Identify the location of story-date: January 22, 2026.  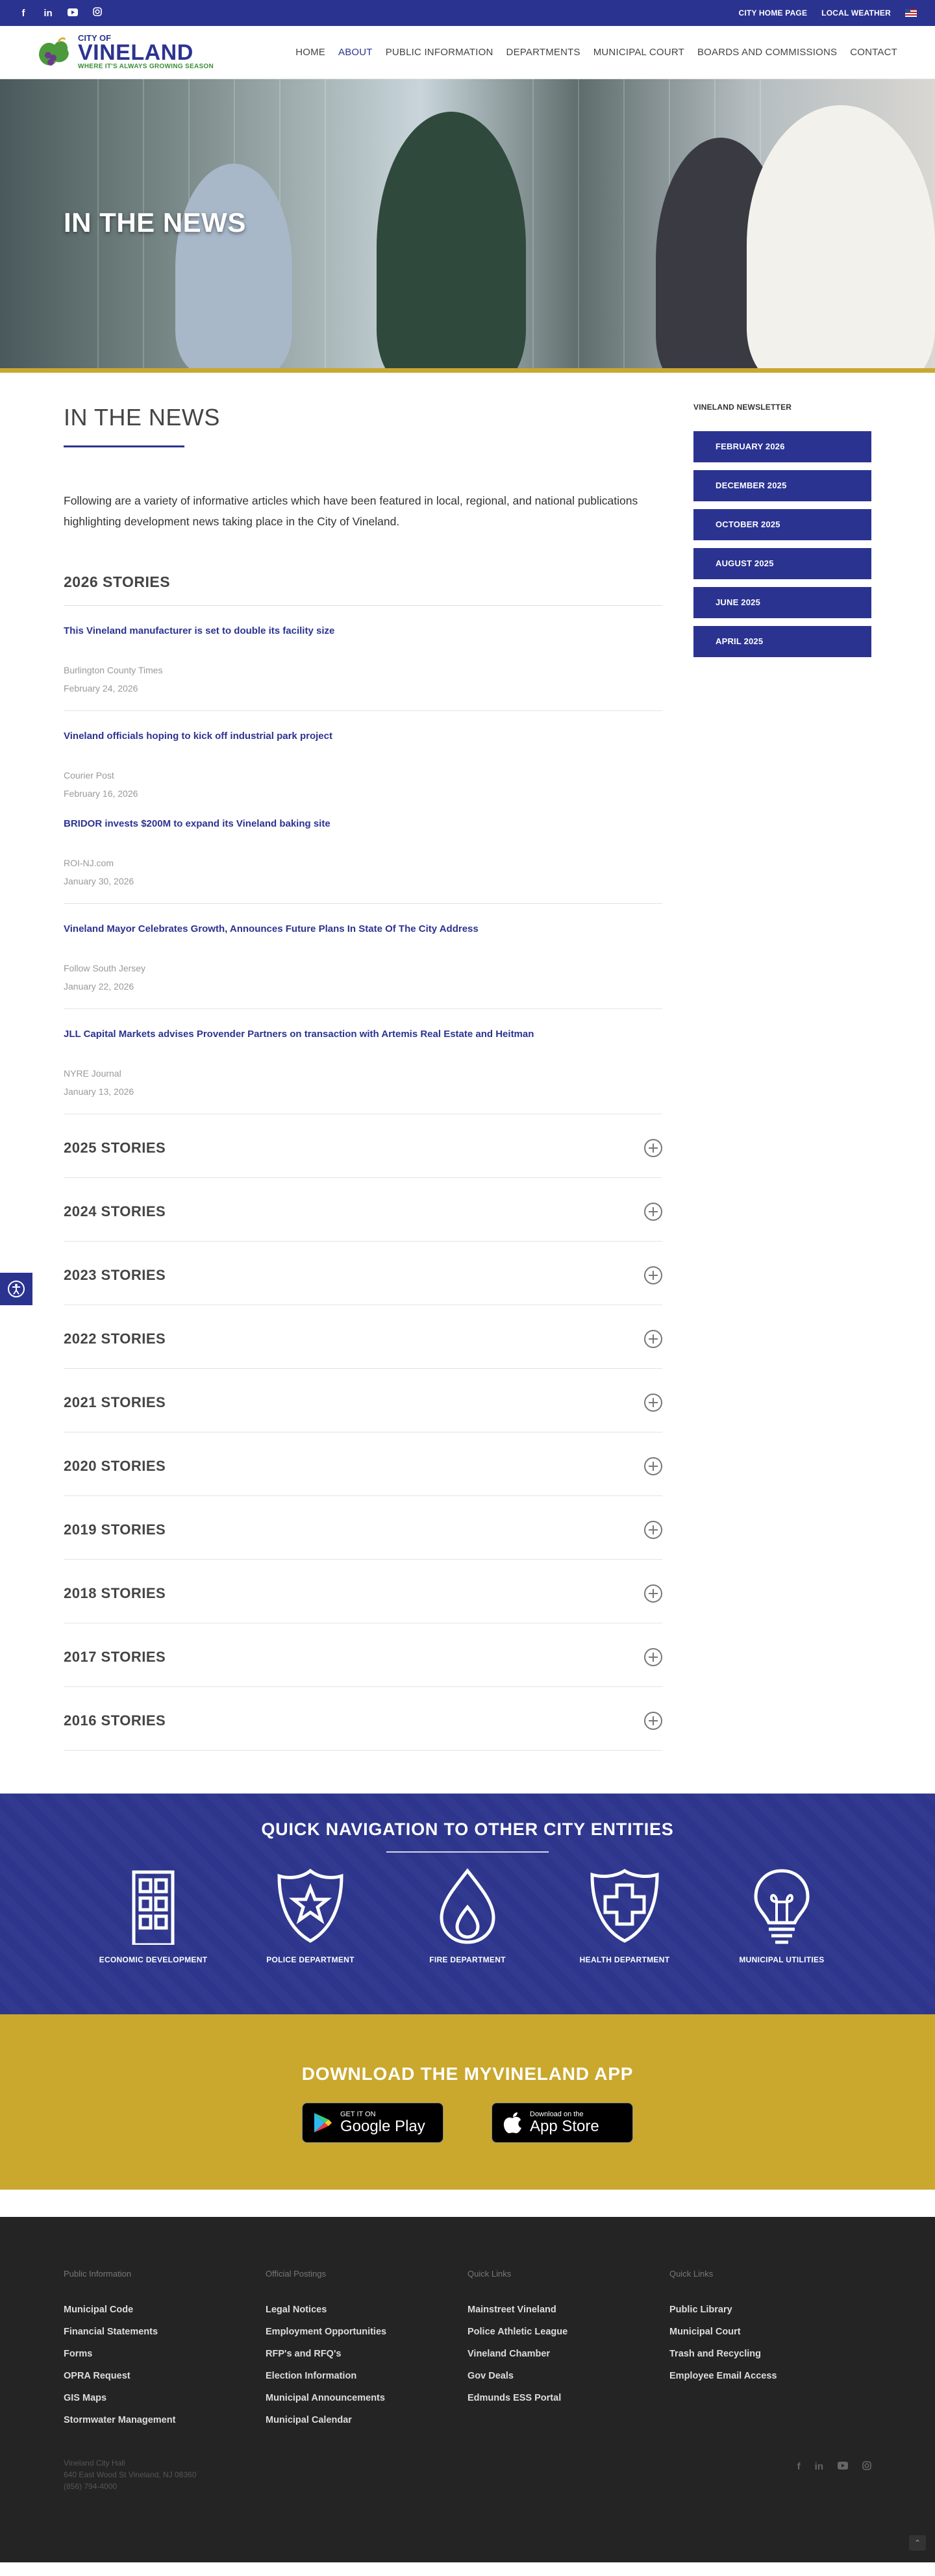
(99, 986).